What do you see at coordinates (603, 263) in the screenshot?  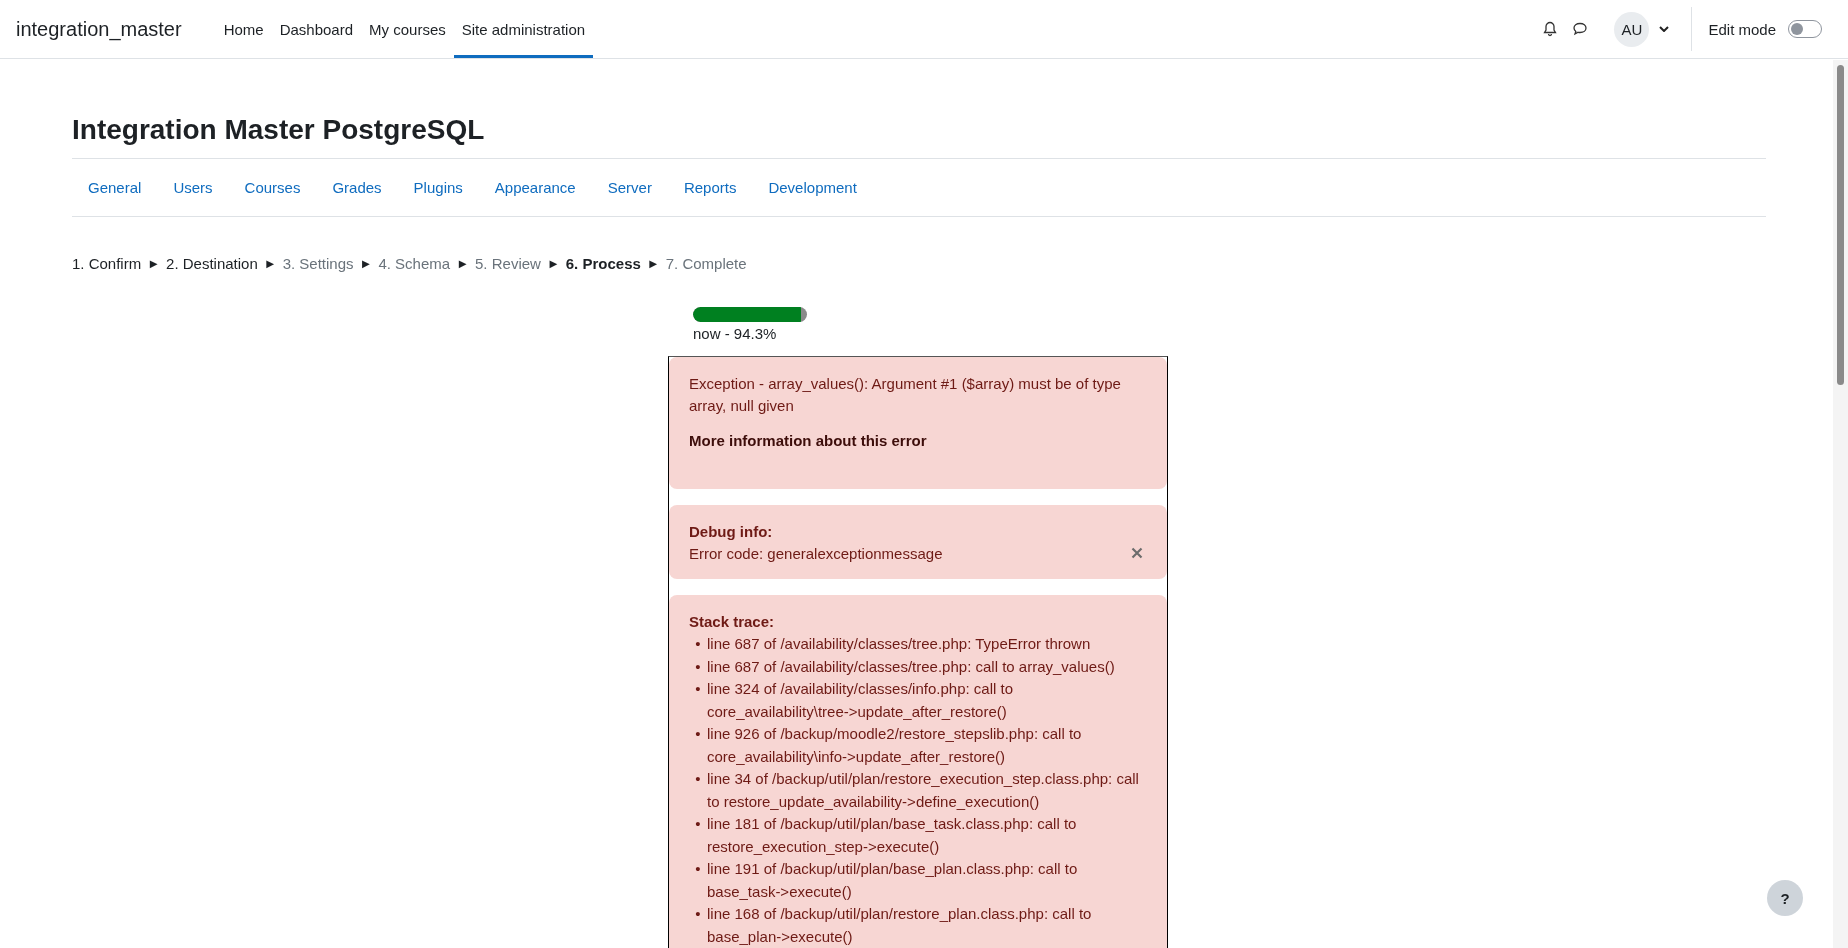 I see `restore-step: 6. Process` at bounding box center [603, 263].